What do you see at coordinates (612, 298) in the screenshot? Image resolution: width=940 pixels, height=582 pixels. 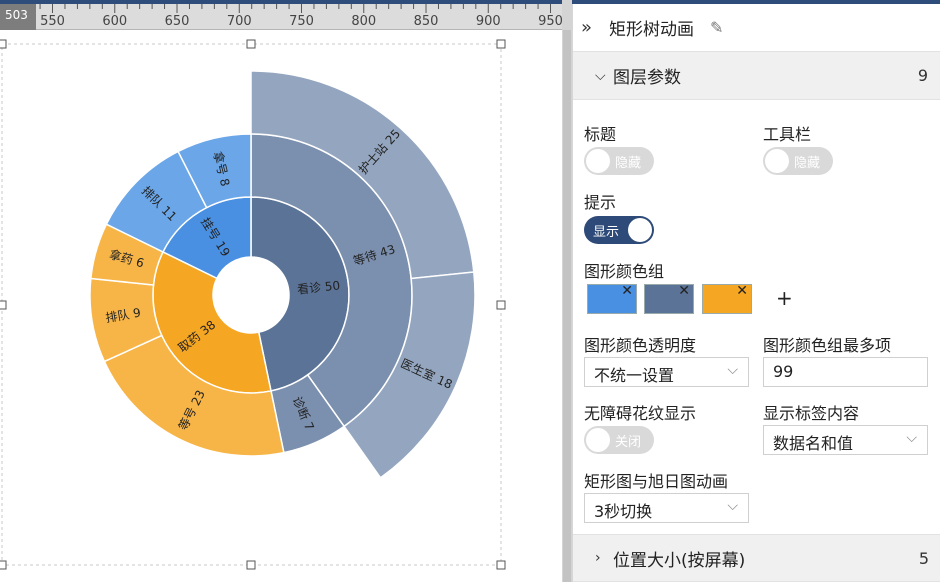 I see `color-swatch-blue: ✕` at bounding box center [612, 298].